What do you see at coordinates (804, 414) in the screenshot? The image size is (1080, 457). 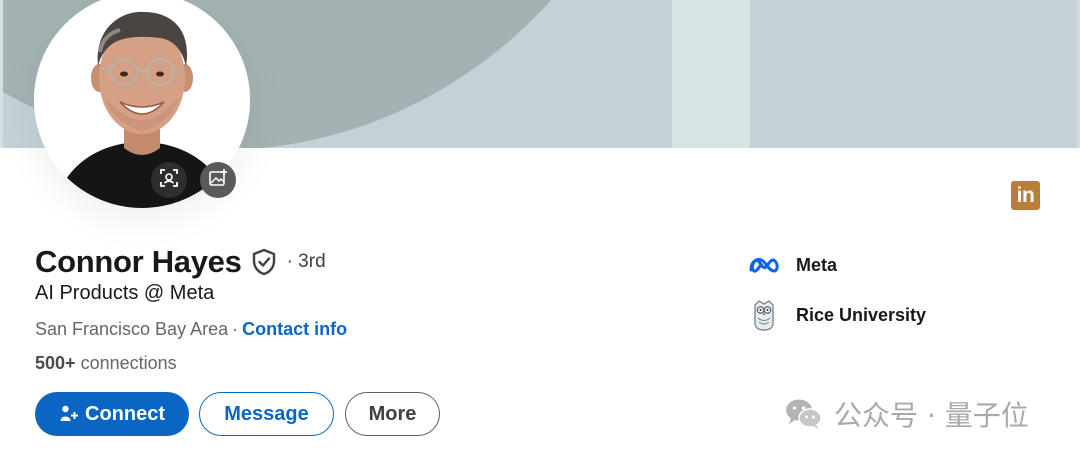 I see `wechat-icon` at bounding box center [804, 414].